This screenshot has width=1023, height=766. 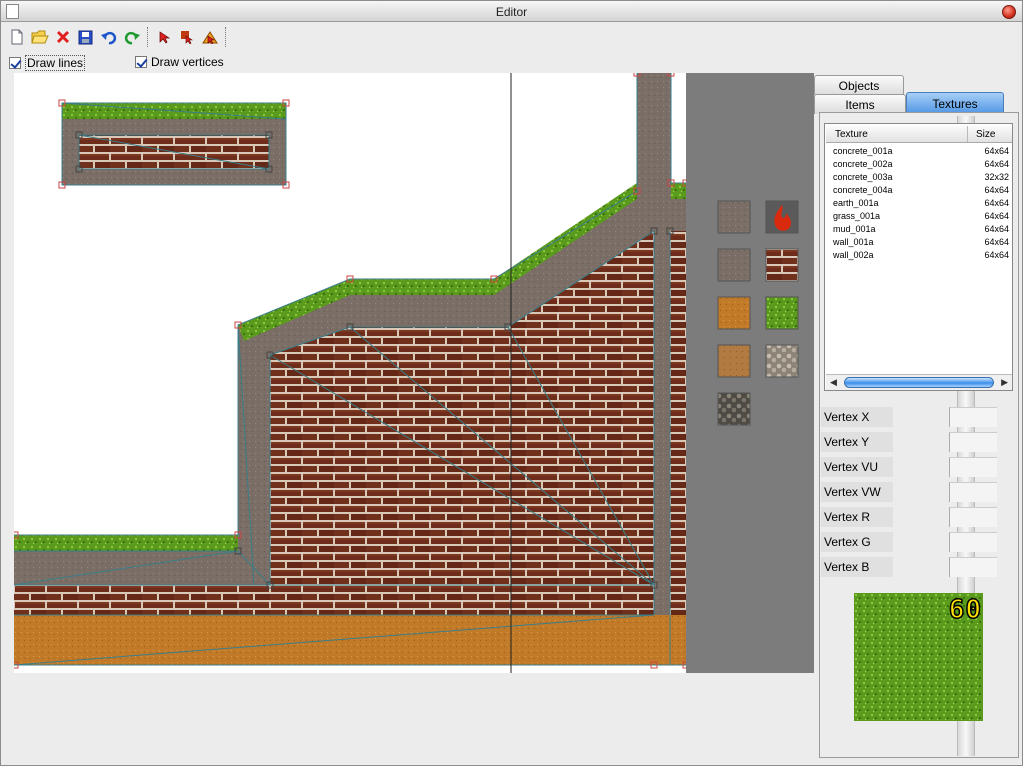 I want to click on texture-row: concrete_003a 32x32, so click(x=921, y=178).